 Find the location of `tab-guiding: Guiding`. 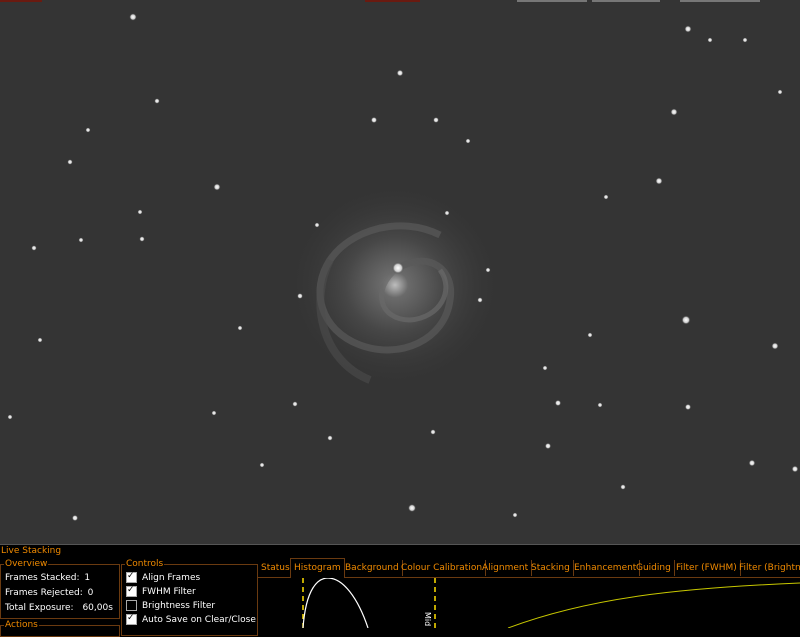

tab-guiding: Guiding is located at coordinates (654, 568).